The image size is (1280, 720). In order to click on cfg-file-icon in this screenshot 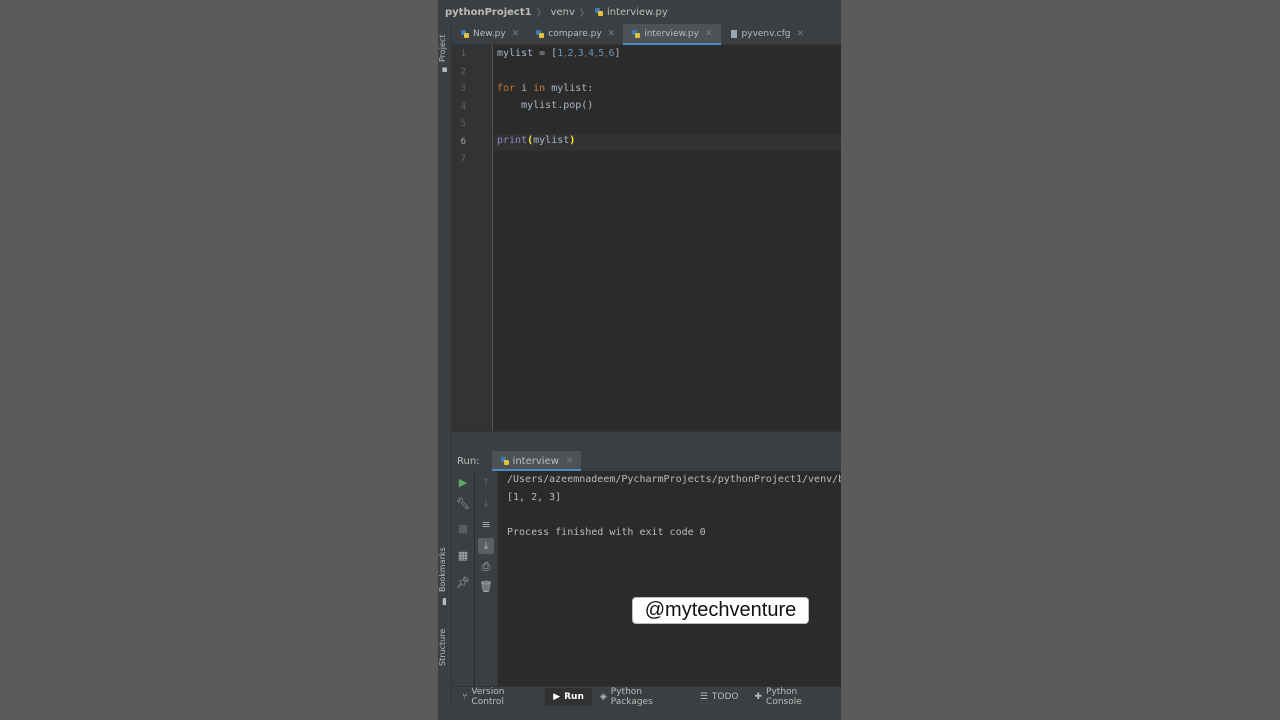, I will do `click(733, 34)`.